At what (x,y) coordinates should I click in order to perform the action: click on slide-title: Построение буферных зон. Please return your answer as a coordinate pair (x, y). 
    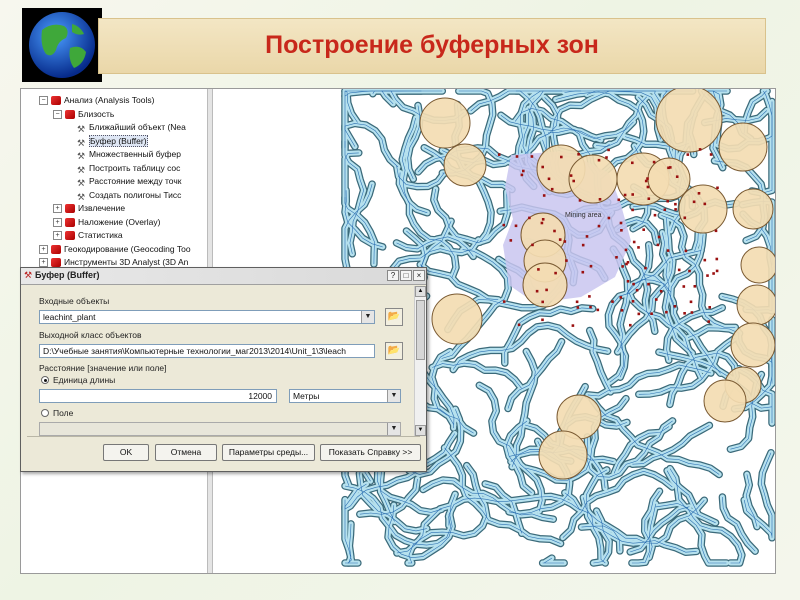
    Looking at the image, I should click on (432, 45).